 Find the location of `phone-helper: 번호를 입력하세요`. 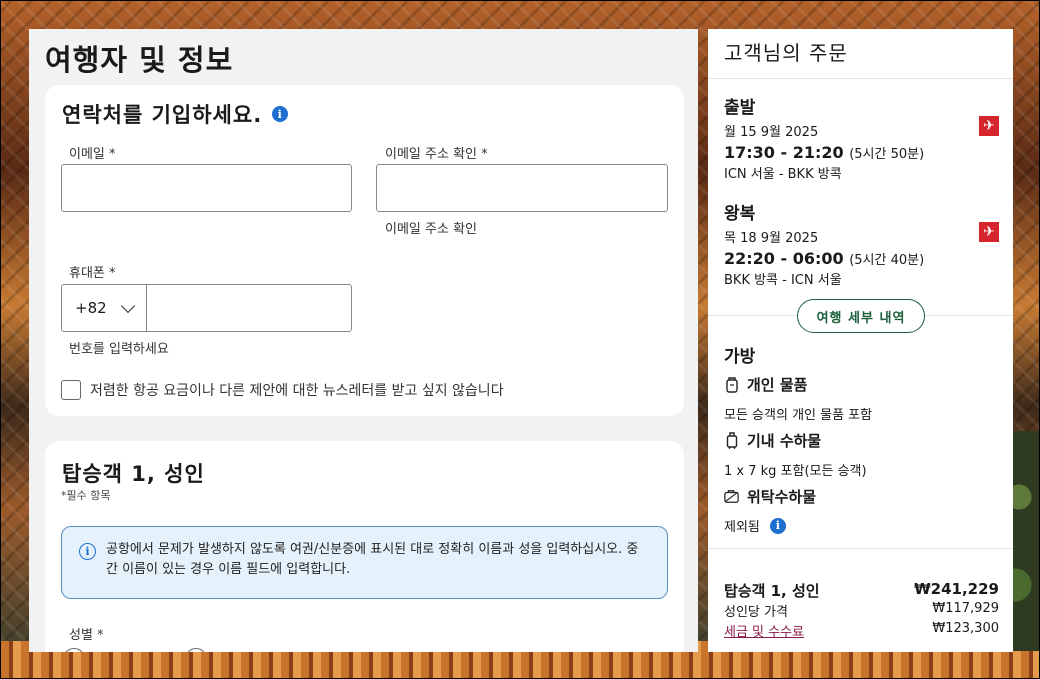

phone-helper: 번호를 입력하세요 is located at coordinates (119, 349).